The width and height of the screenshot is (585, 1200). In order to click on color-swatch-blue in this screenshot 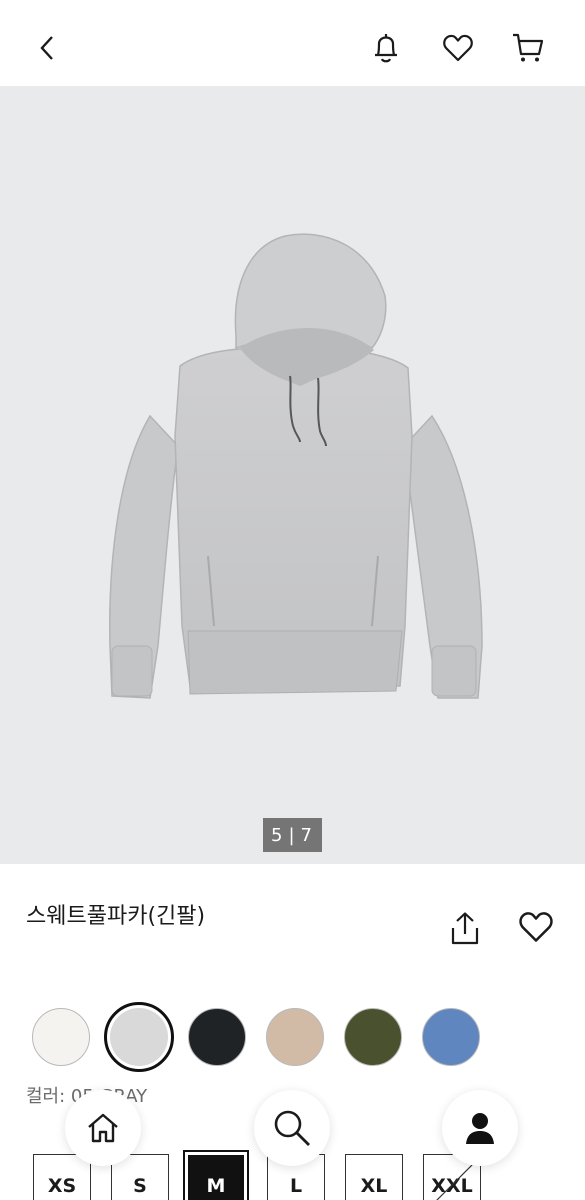, I will do `click(451, 1037)`.